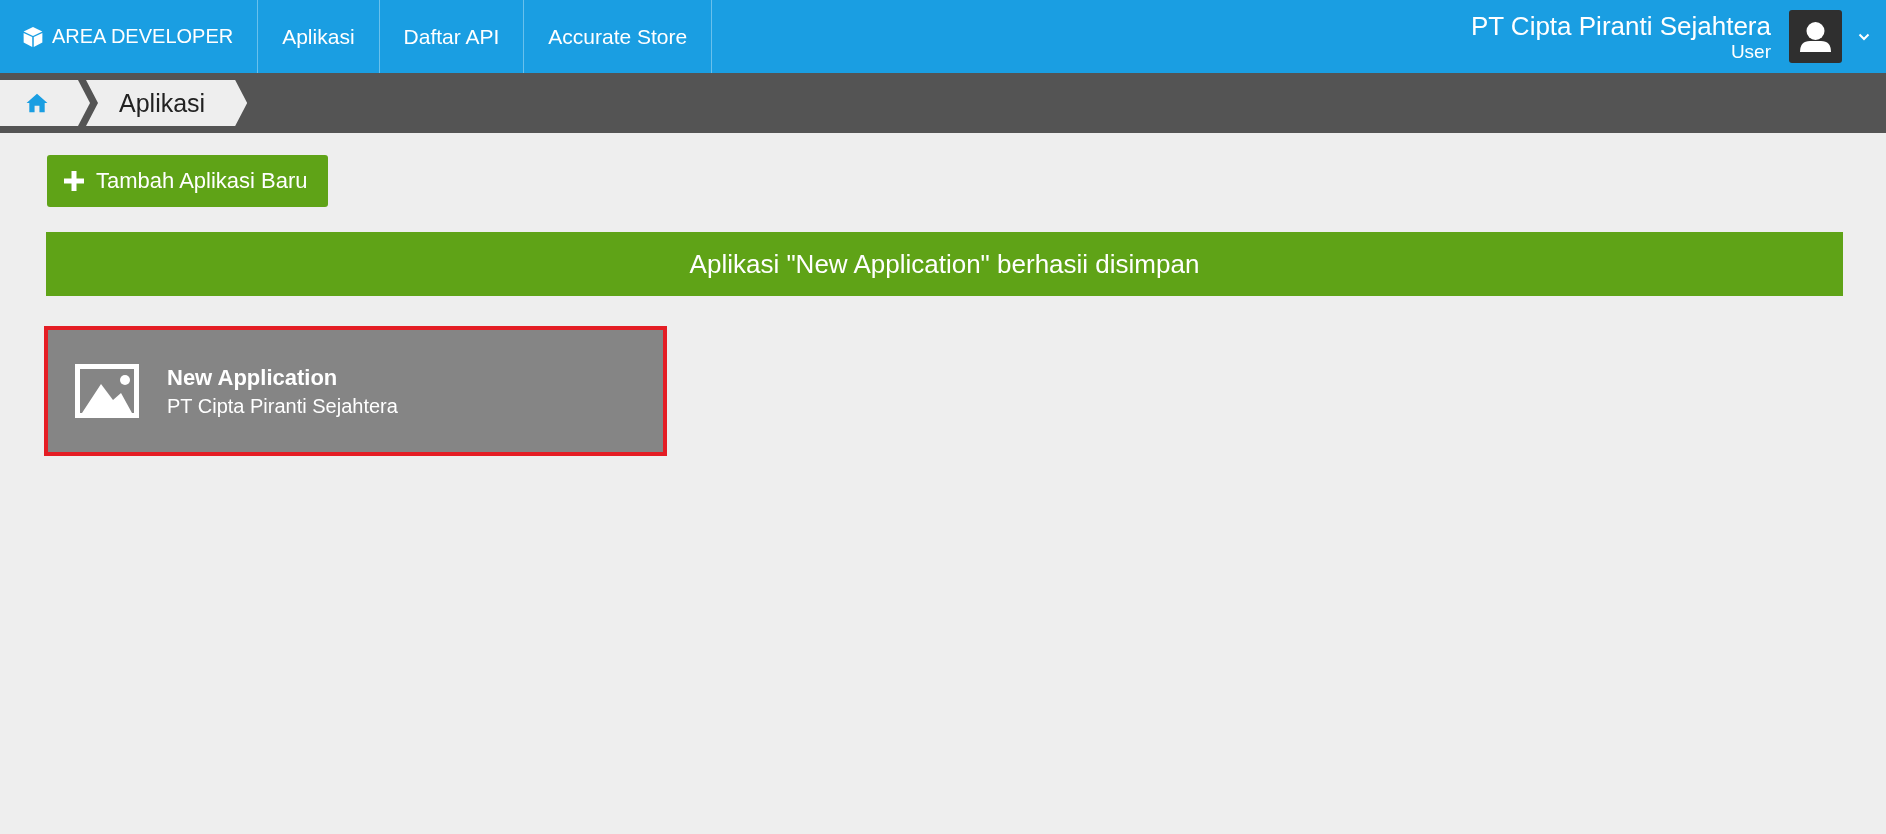  I want to click on avatar-icon, so click(1815, 36).